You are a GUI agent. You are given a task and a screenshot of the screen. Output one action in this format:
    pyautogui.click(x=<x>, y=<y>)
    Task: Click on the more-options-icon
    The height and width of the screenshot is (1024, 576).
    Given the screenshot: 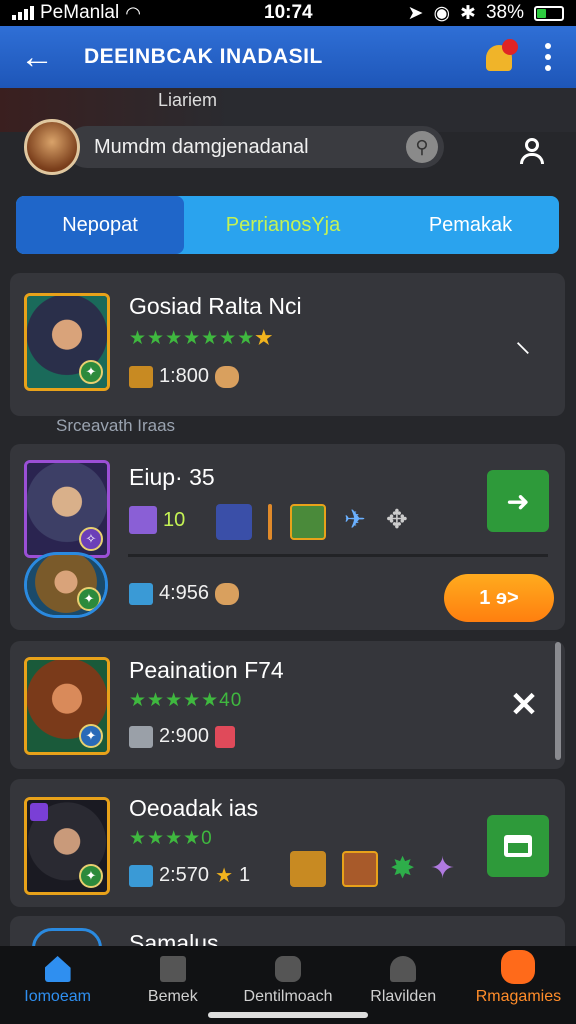 What is the action you would take?
    pyautogui.click(x=548, y=57)
    